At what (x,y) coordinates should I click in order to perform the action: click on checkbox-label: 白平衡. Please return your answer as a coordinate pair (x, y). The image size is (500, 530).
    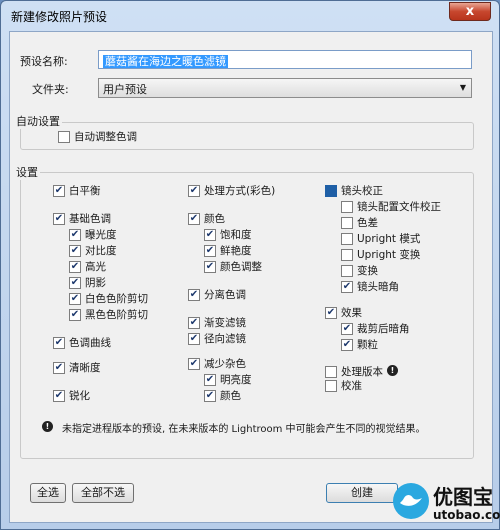
    Looking at the image, I should click on (85, 191).